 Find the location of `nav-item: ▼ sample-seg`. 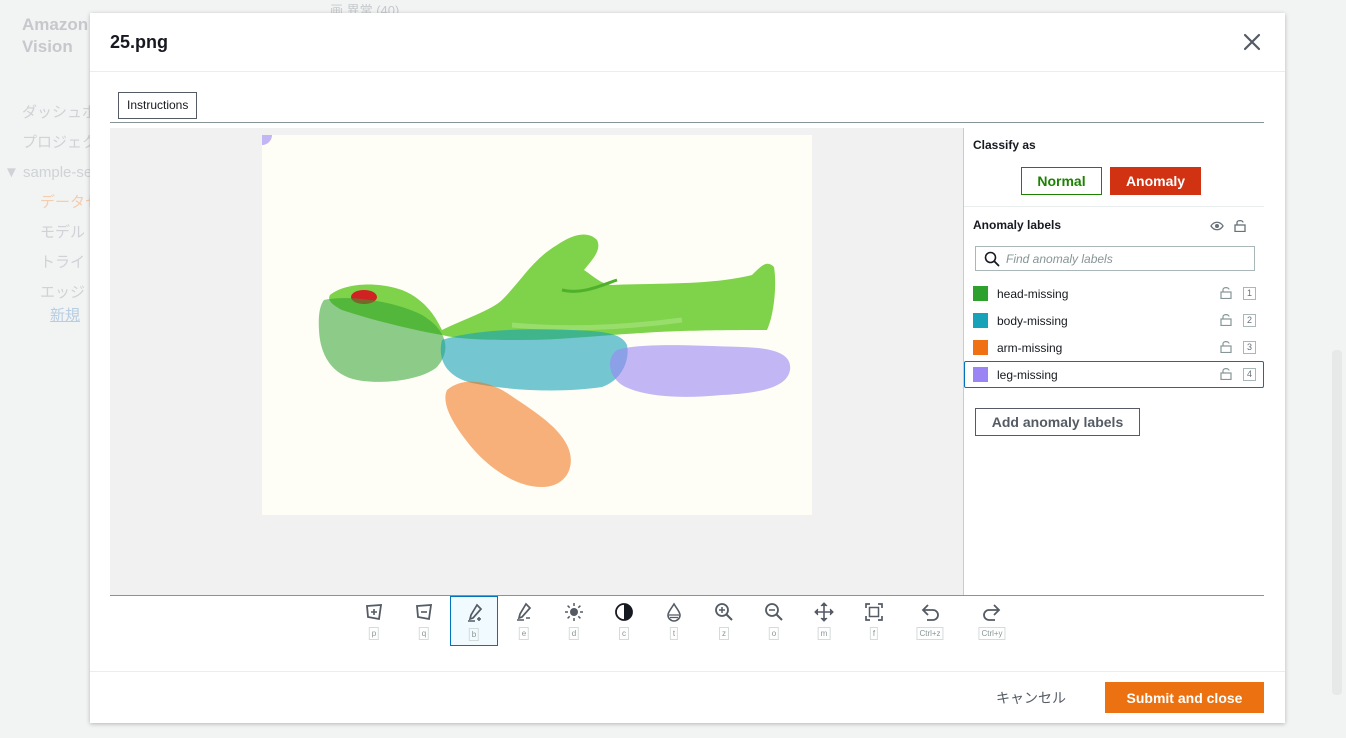

nav-item: ▼ sample-seg is located at coordinates (52, 172).